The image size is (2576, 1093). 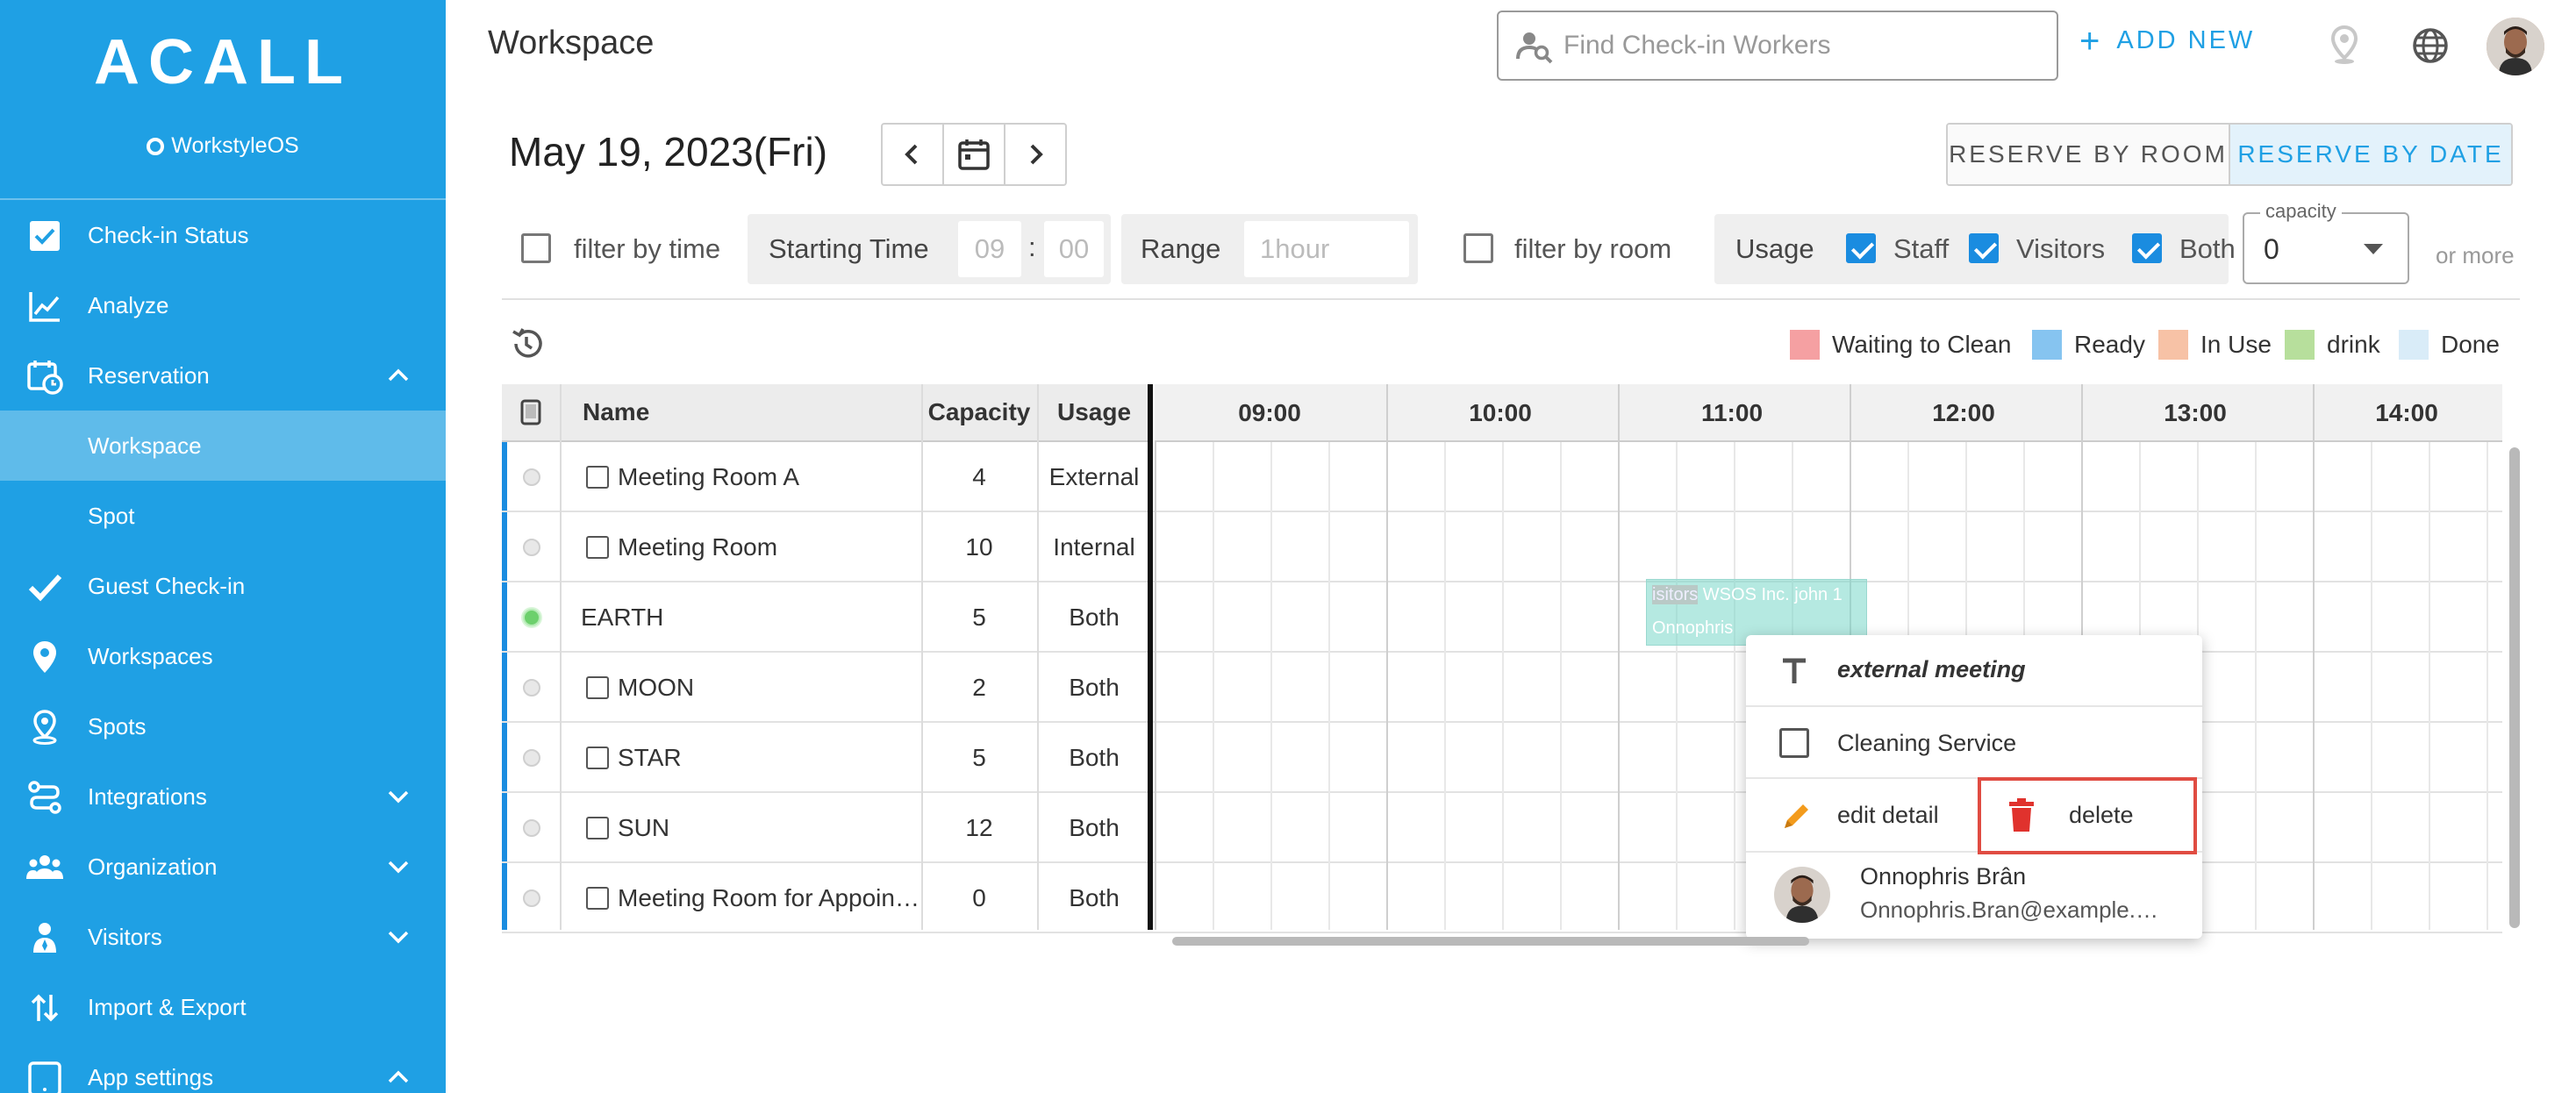 I want to click on chevron-up-icon, so click(x=398, y=375).